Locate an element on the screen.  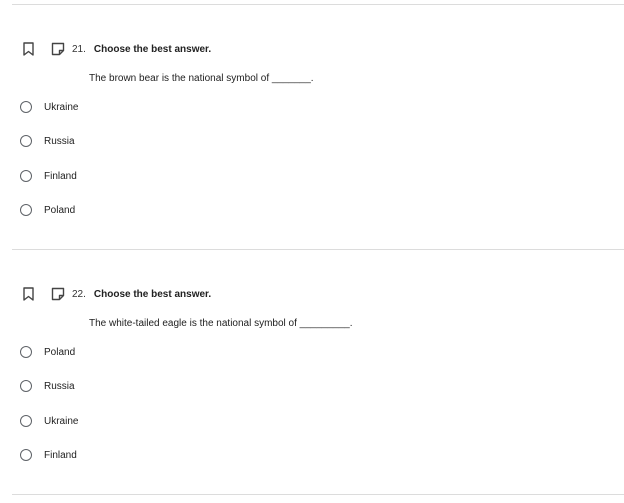
question-header: 21. Choose the best answer. is located at coordinates (115, 49).